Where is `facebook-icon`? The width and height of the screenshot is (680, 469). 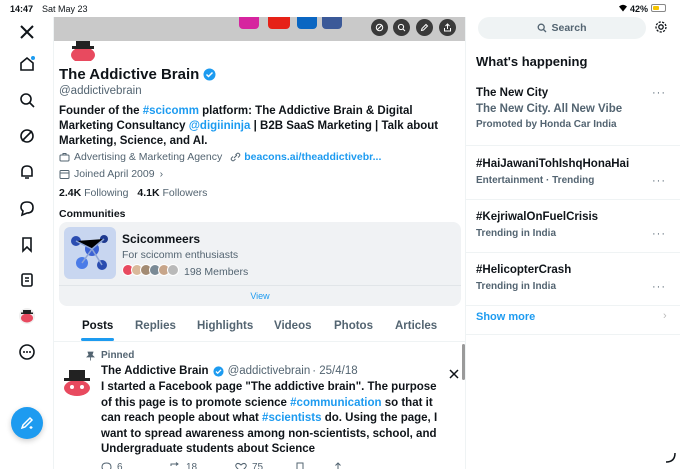
facebook-icon is located at coordinates (332, 23).